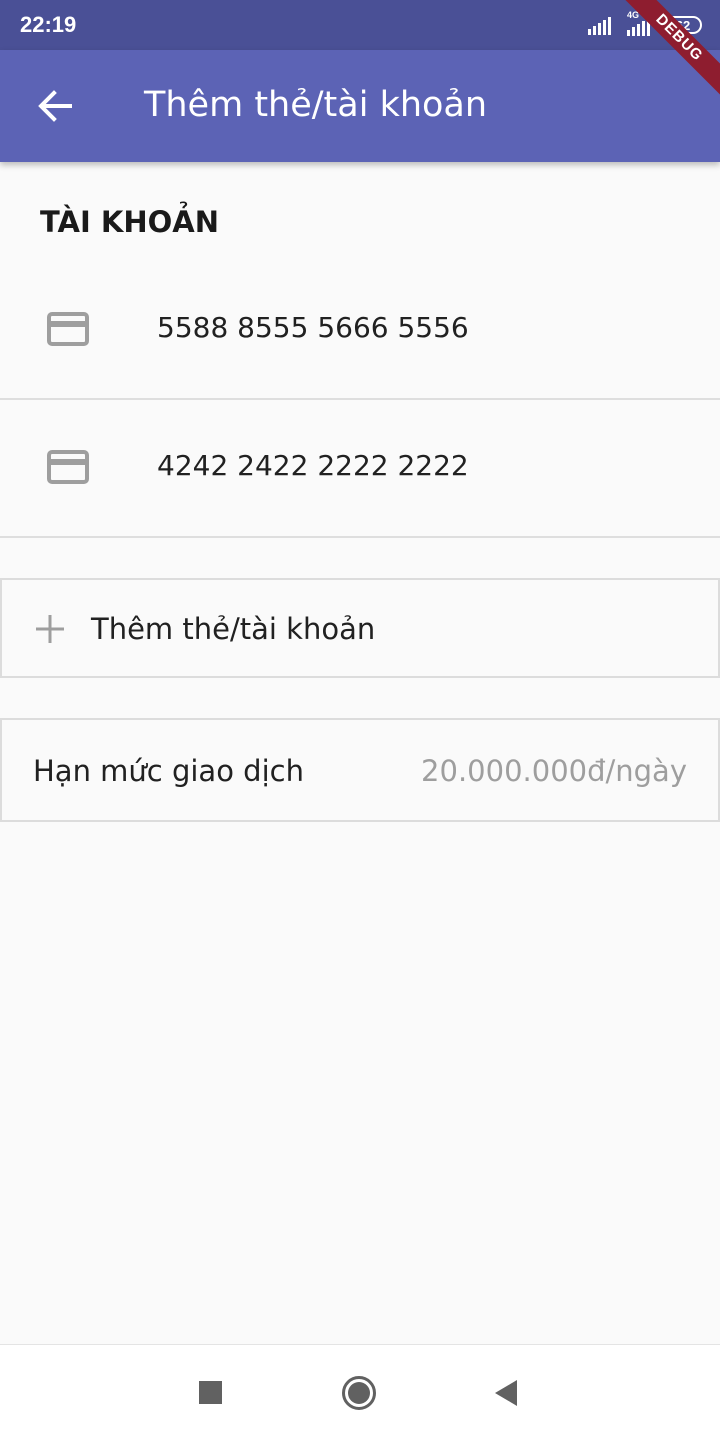 The width and height of the screenshot is (720, 1441). Describe the element at coordinates (210, 1392) in the screenshot. I see `recents-square-icon` at that location.